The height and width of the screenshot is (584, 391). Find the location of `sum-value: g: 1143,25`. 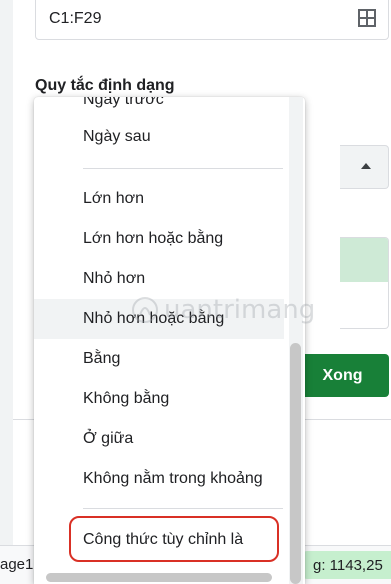

sum-value: g: 1143,25 is located at coordinates (348, 565).